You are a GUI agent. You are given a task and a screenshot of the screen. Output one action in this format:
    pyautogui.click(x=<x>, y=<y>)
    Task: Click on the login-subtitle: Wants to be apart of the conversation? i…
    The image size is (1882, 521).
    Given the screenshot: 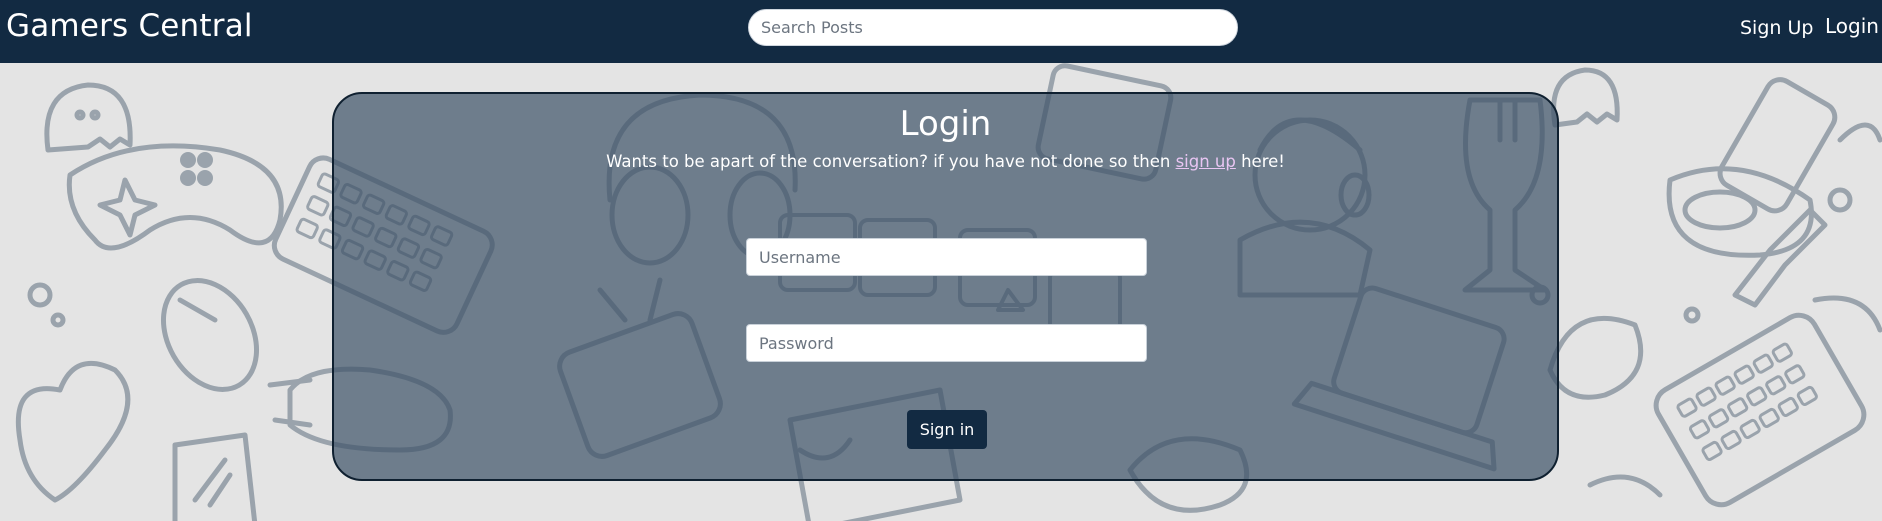 What is the action you would take?
    pyautogui.click(x=945, y=161)
    